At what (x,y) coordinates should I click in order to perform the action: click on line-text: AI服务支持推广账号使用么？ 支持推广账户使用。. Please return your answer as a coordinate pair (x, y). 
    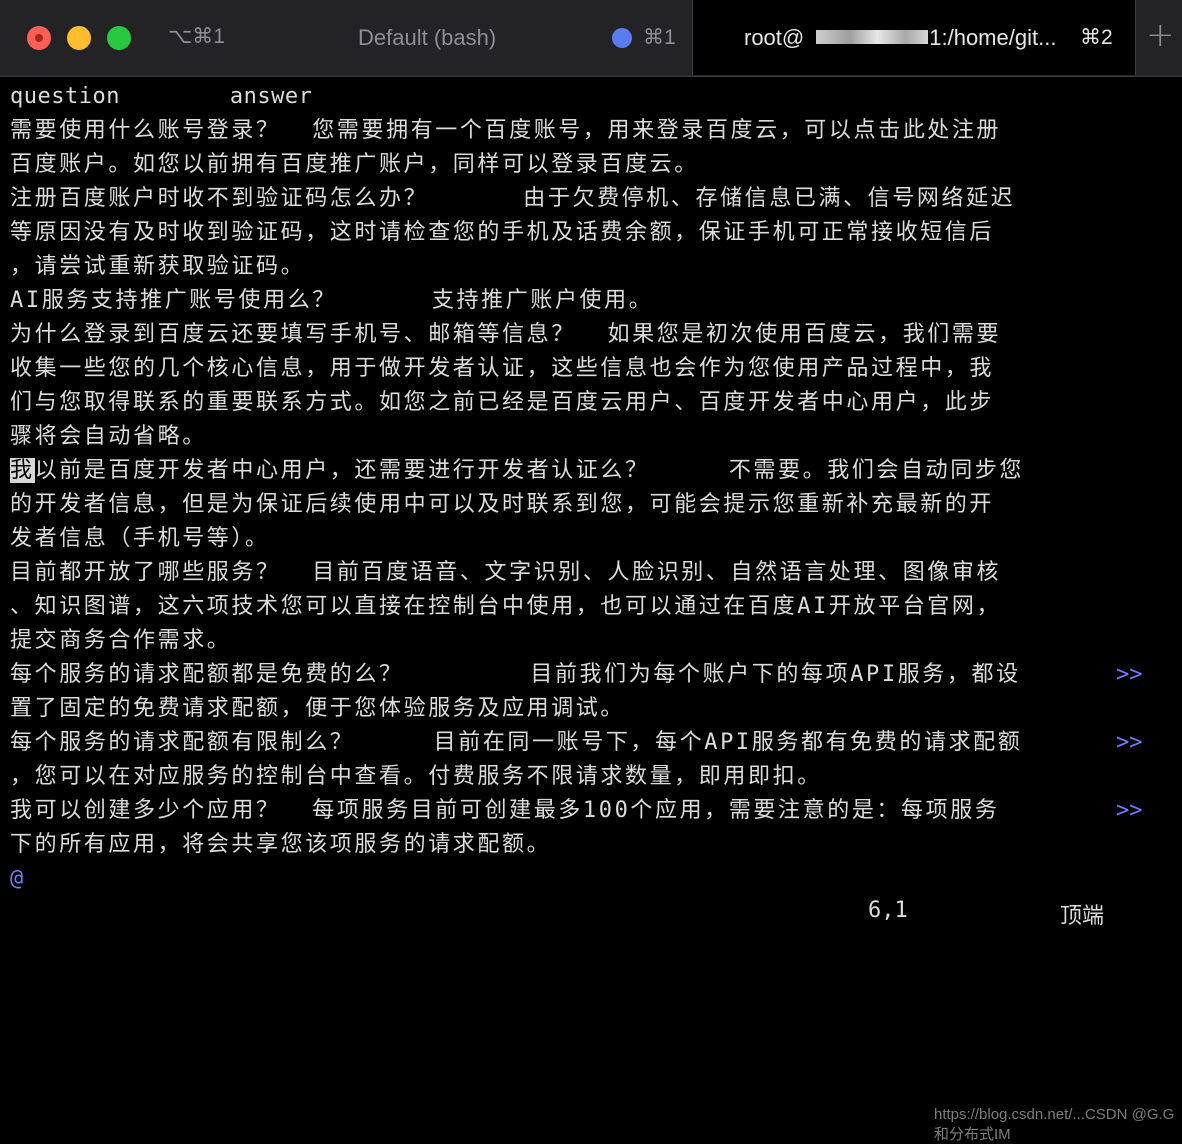
    Looking at the image, I should click on (332, 300).